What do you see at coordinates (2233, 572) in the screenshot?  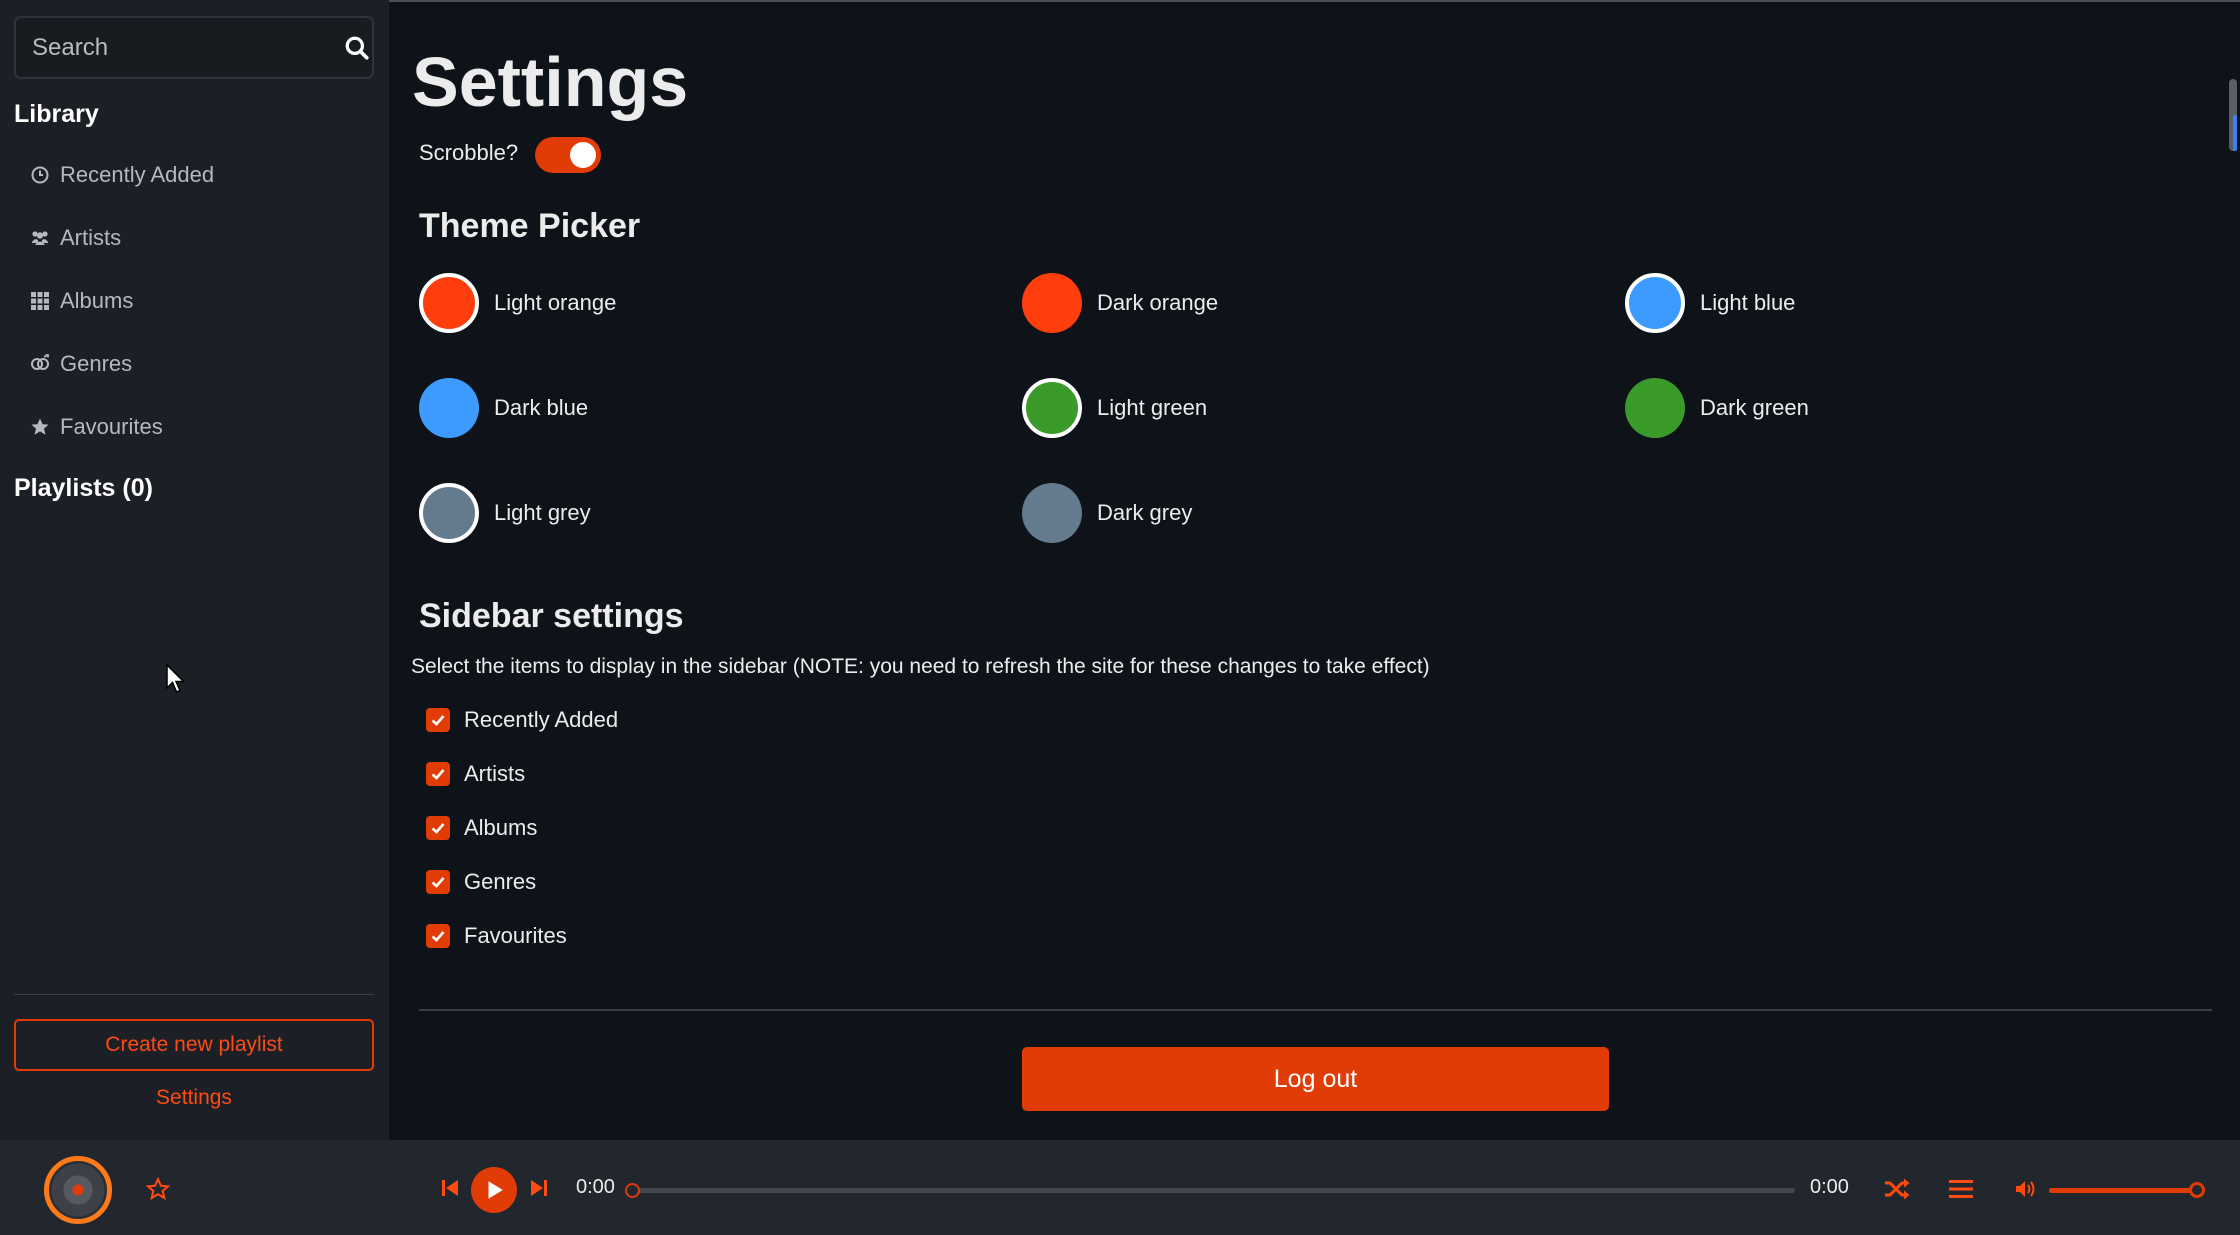 I see `scrollbar` at bounding box center [2233, 572].